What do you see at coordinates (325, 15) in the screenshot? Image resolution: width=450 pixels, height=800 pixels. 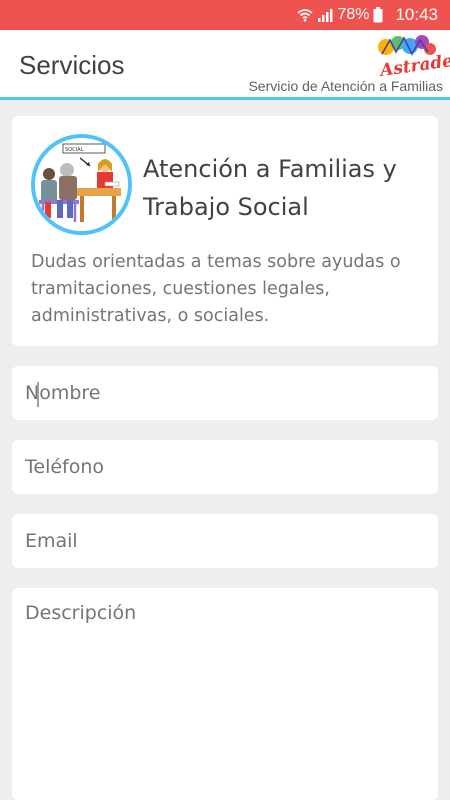 I see `signal-icon` at bounding box center [325, 15].